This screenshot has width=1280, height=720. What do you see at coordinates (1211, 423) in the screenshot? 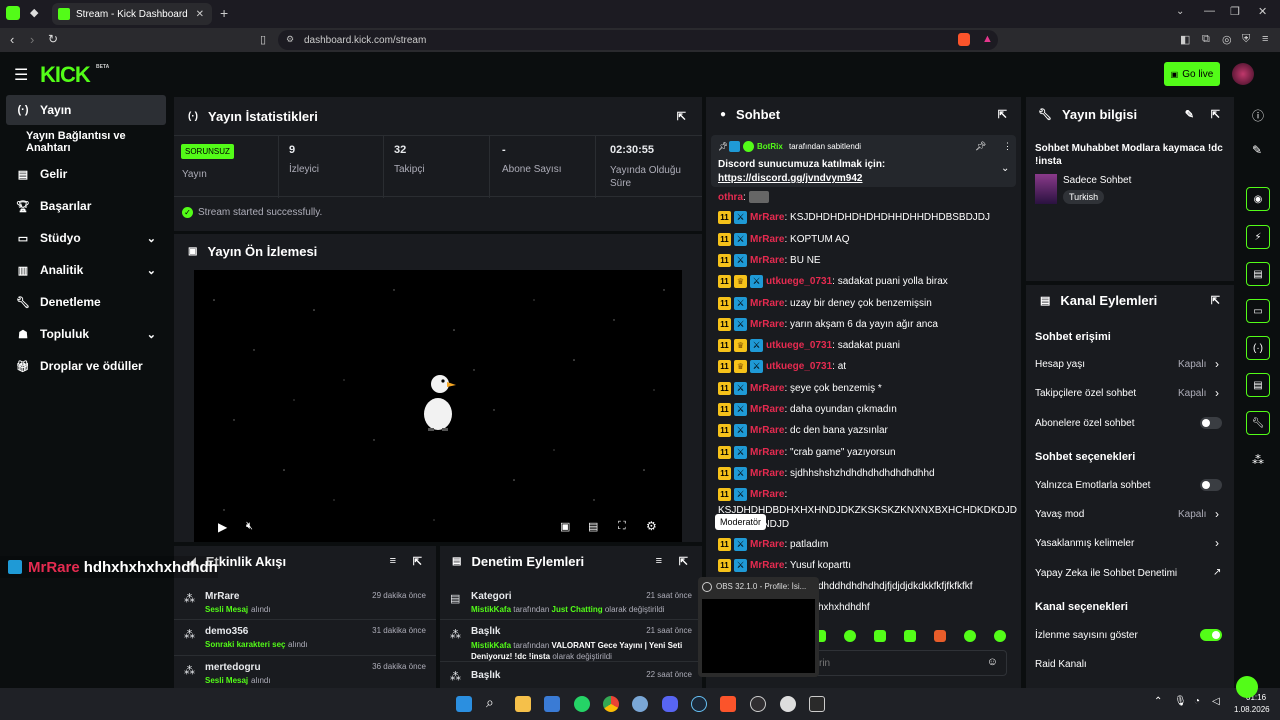
I see `subs-only-toggle` at bounding box center [1211, 423].